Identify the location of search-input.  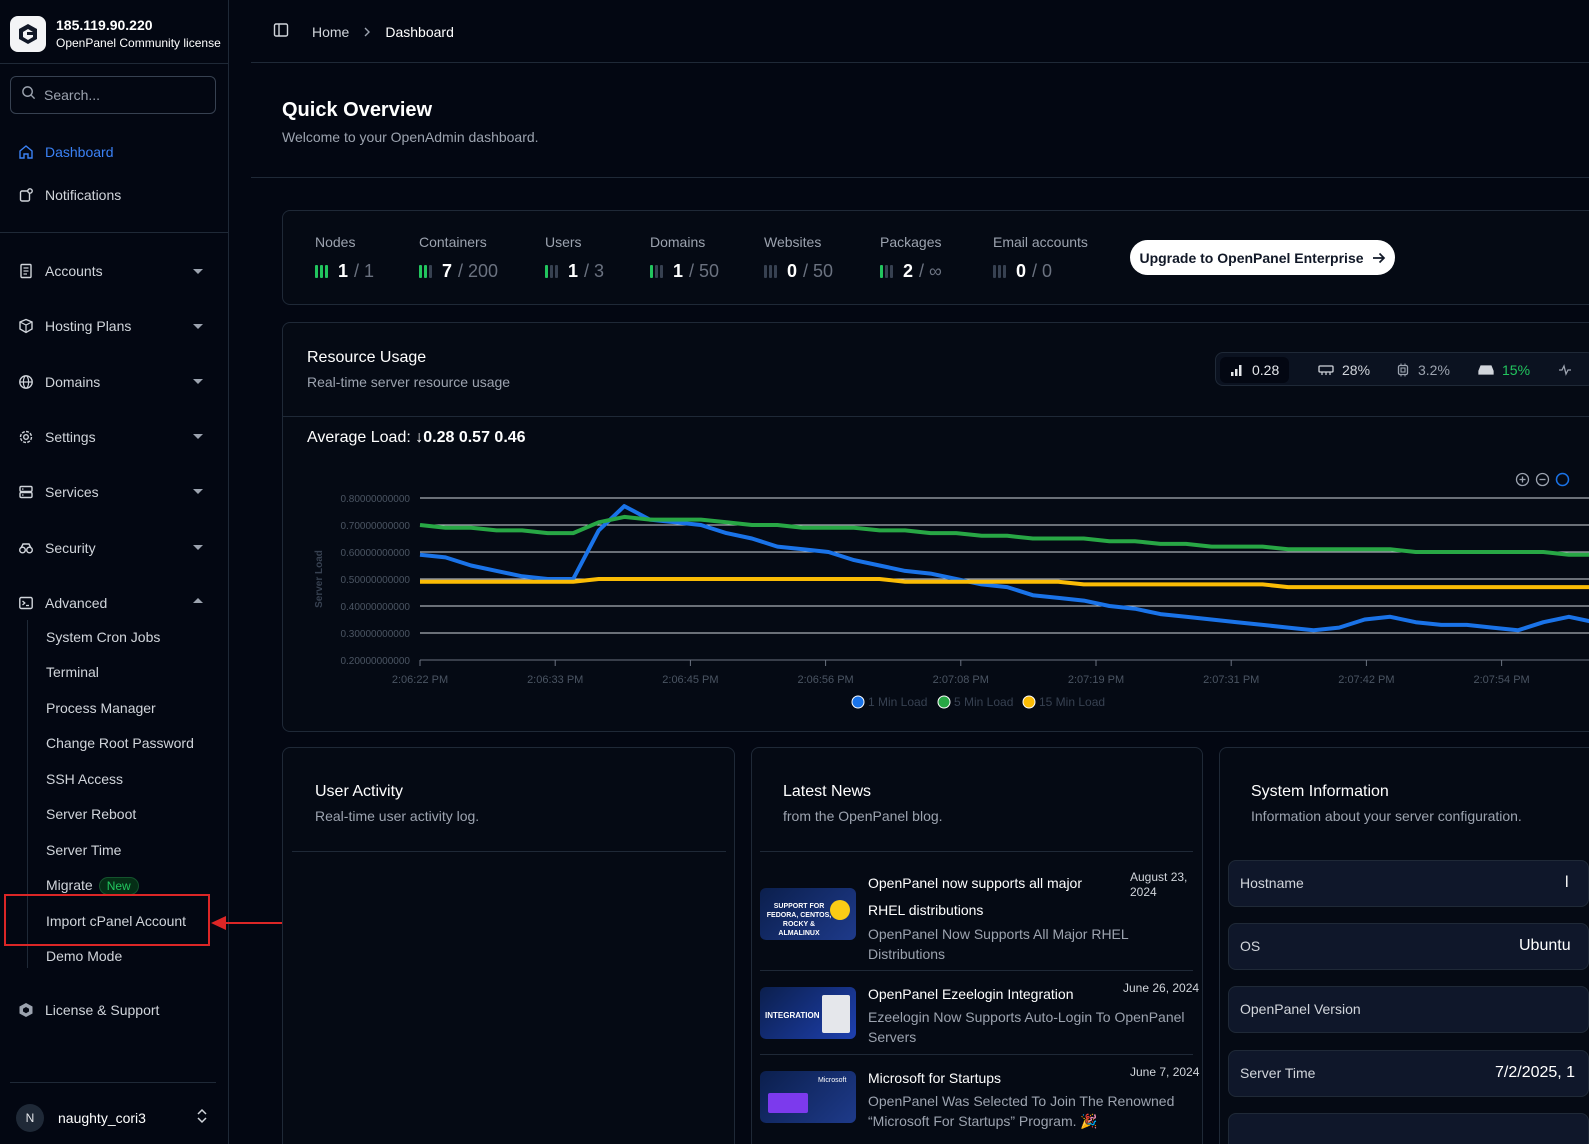
(124, 95).